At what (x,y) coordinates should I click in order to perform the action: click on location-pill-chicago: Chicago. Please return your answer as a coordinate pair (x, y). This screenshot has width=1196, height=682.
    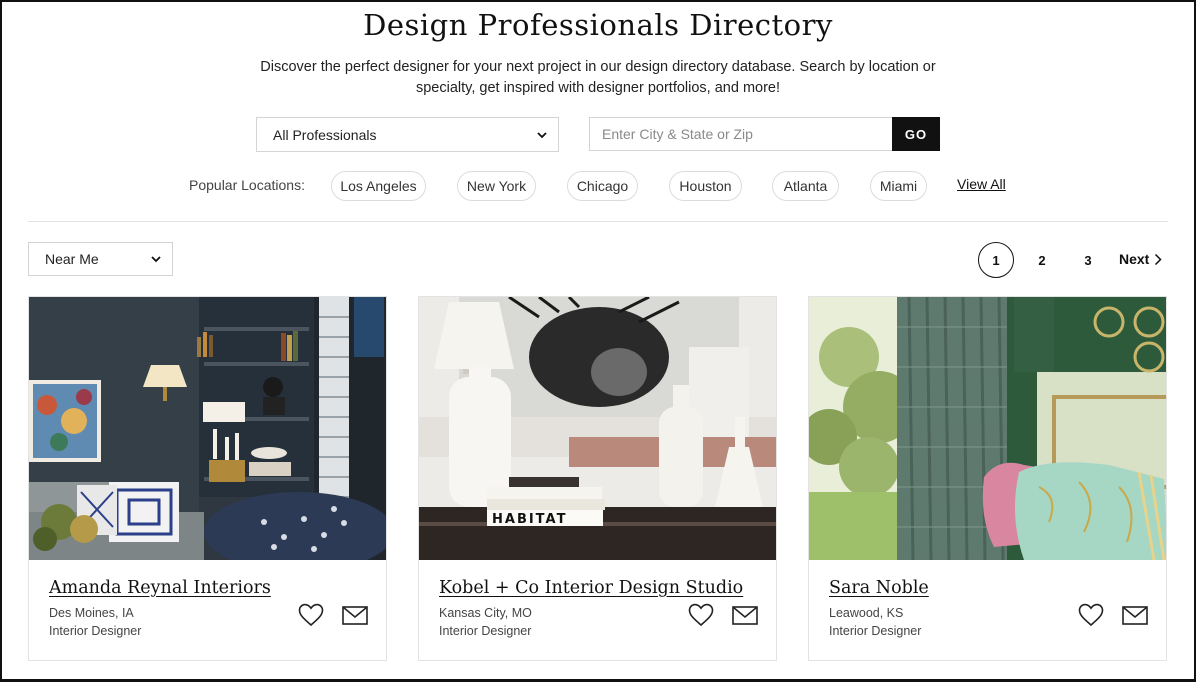
    Looking at the image, I should click on (602, 186).